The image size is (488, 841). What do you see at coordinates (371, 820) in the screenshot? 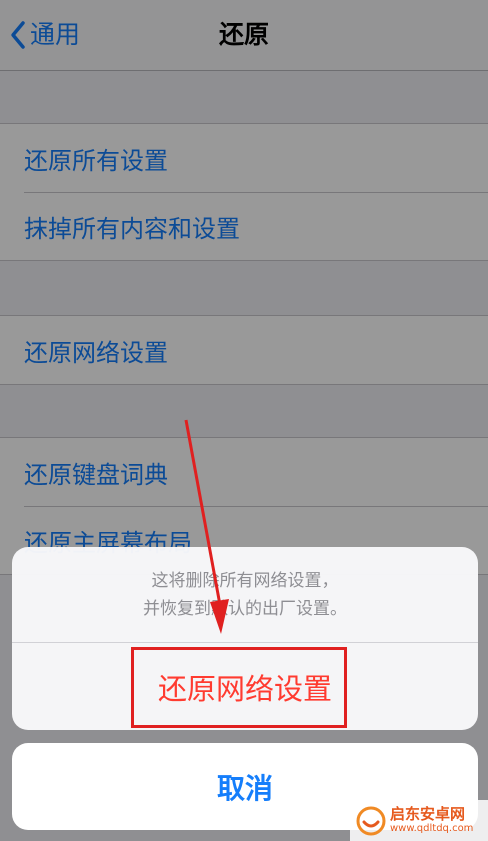
I see `watermark-logo-icon` at bounding box center [371, 820].